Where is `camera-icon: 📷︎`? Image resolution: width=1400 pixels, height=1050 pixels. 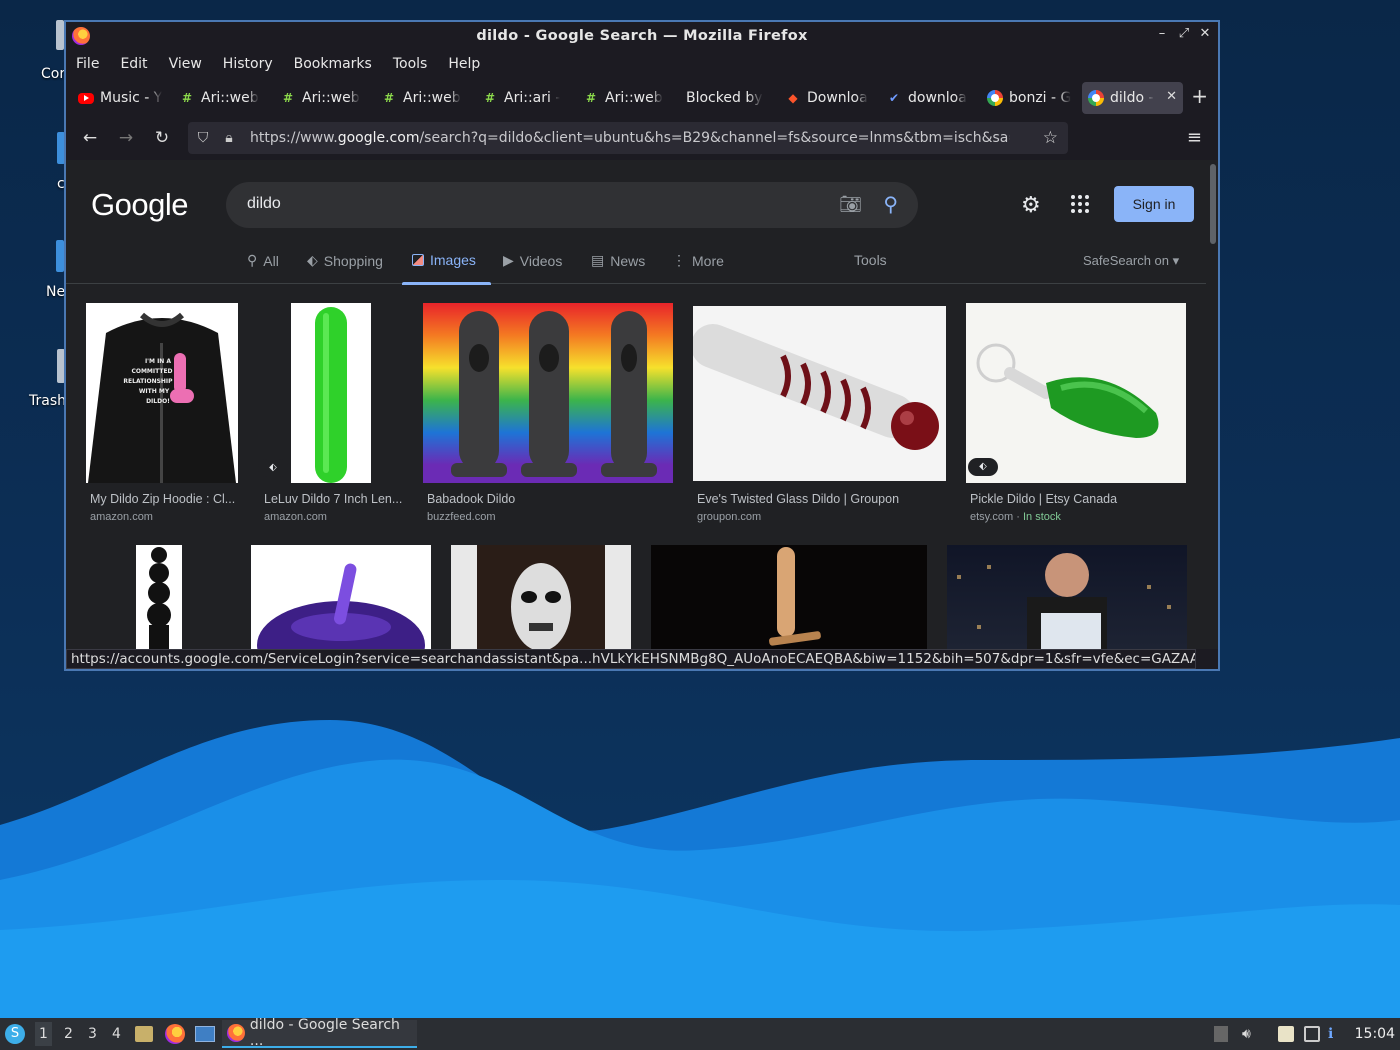
camera-icon: 📷︎ is located at coordinates (850, 204).